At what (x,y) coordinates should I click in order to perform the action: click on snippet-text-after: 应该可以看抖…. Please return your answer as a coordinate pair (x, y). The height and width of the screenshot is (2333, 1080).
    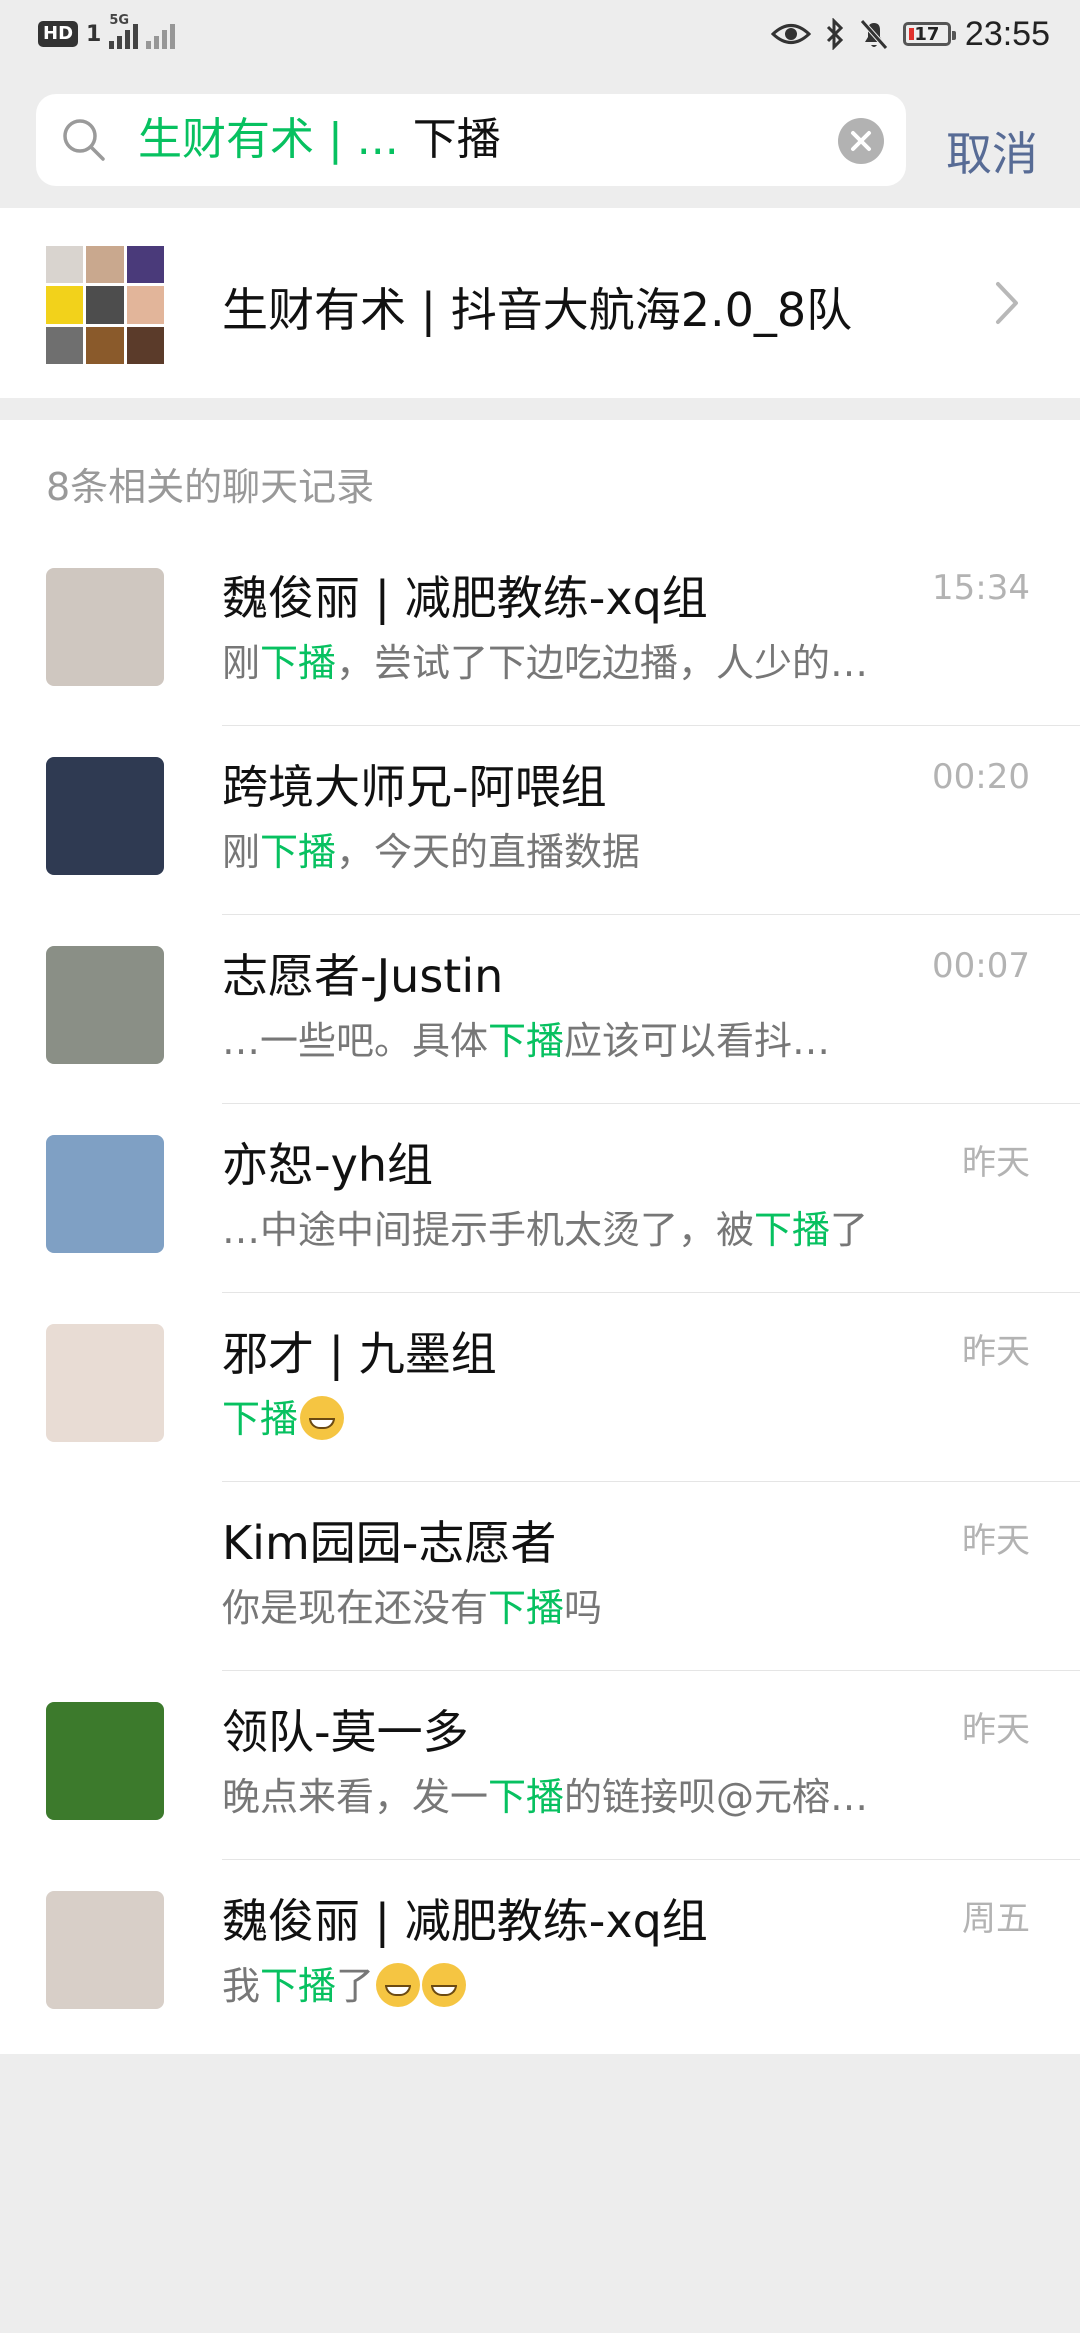
    Looking at the image, I should click on (697, 1041).